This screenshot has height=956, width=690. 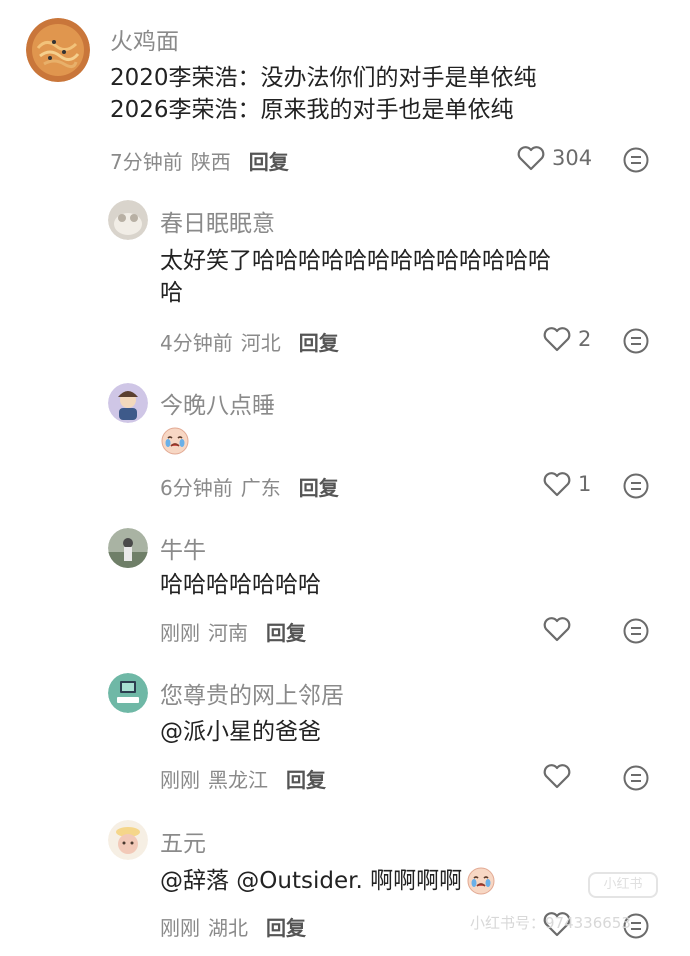 I want to click on avatar, so click(x=128, y=840).